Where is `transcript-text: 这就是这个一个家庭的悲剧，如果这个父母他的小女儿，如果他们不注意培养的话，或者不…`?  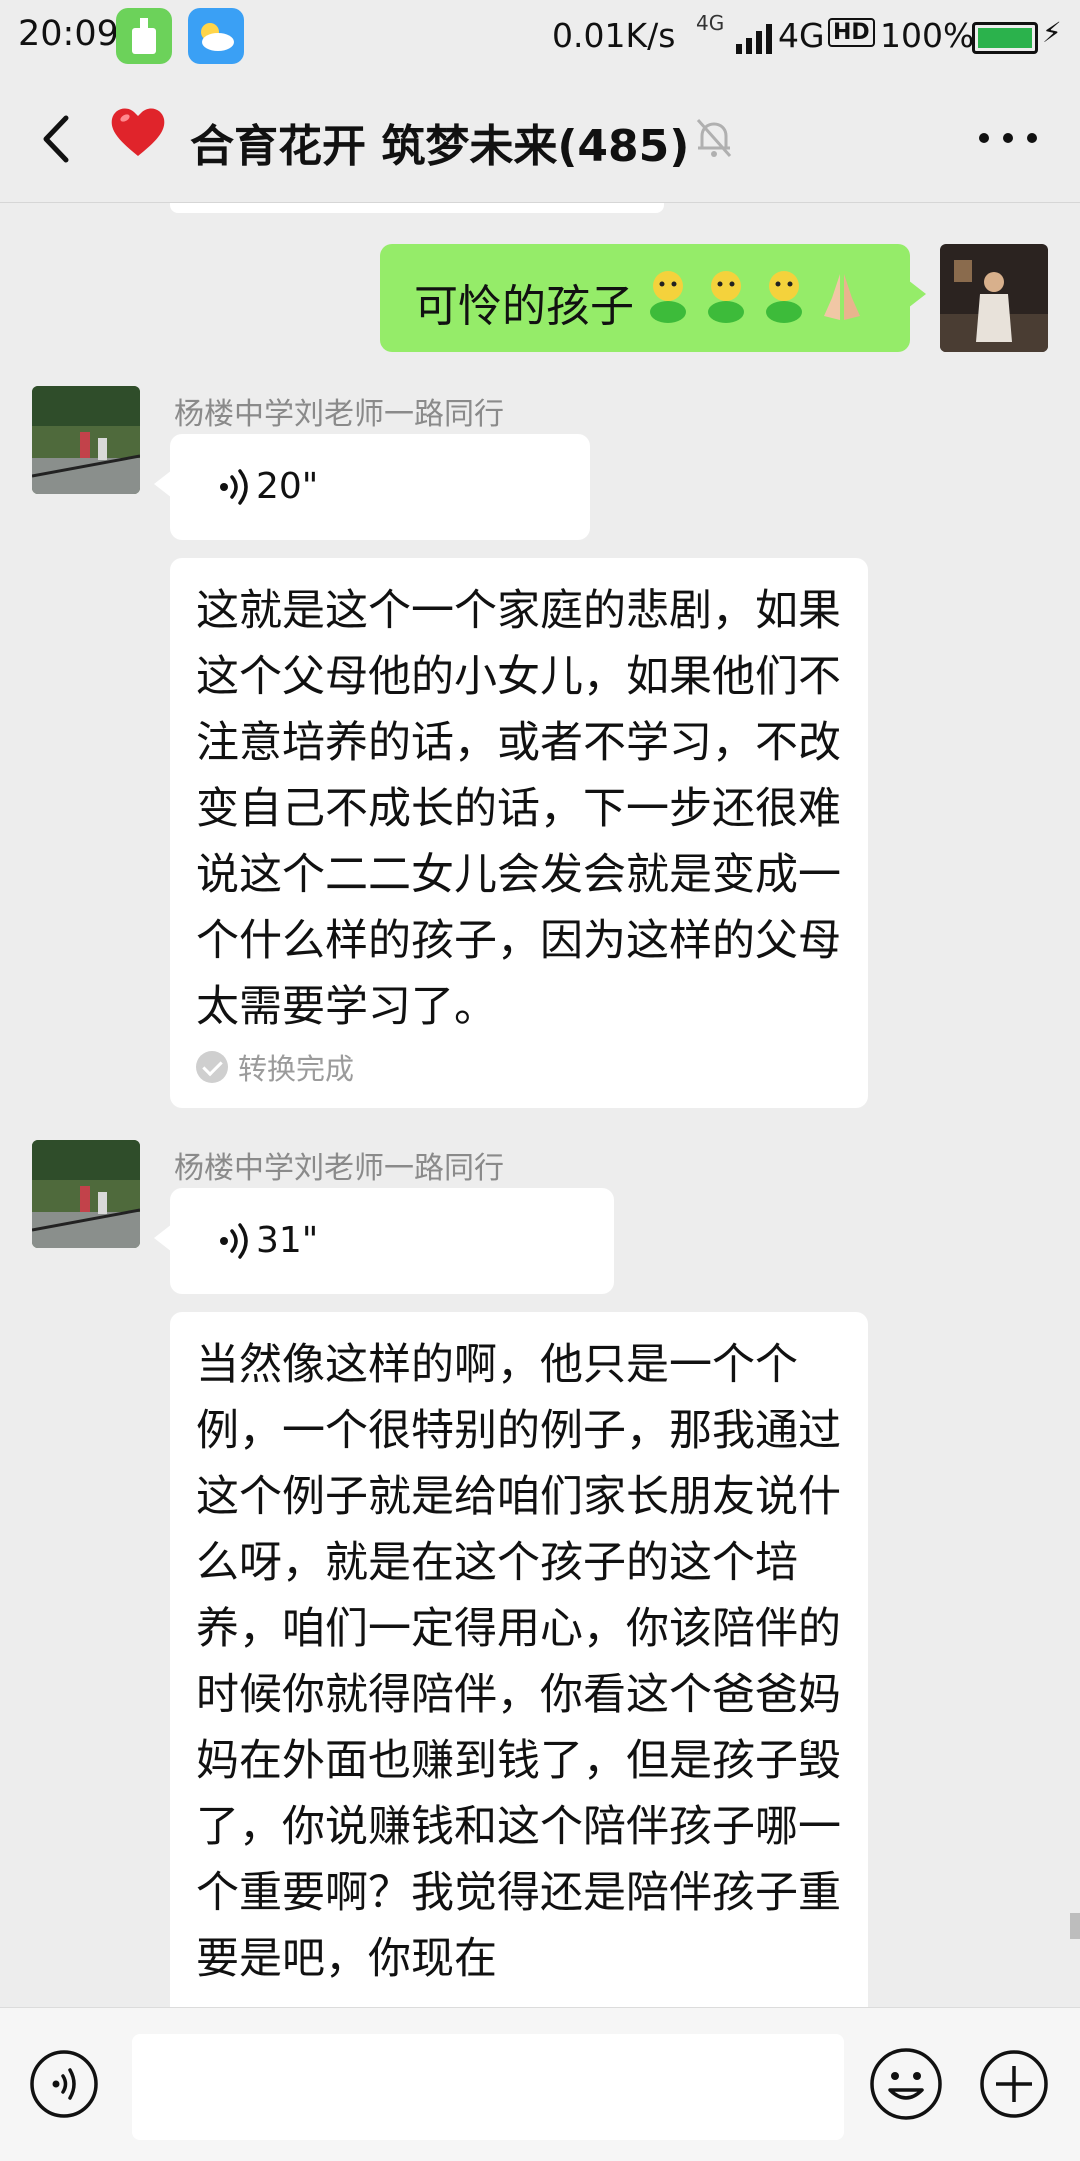
transcript-text: 这就是这个一个家庭的悲剧，如果这个父母他的小女儿，如果他们不注意培养的话，或者不… is located at coordinates (518, 809).